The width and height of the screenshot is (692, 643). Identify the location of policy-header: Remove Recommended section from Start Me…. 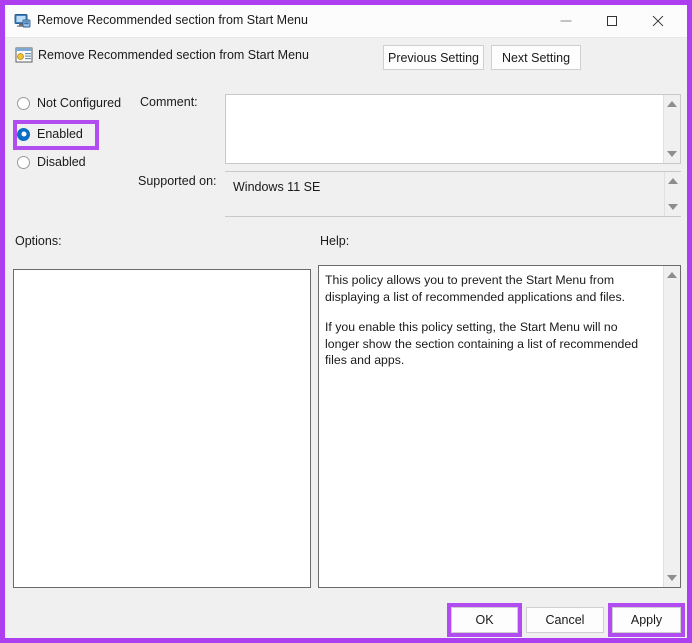
(346, 60).